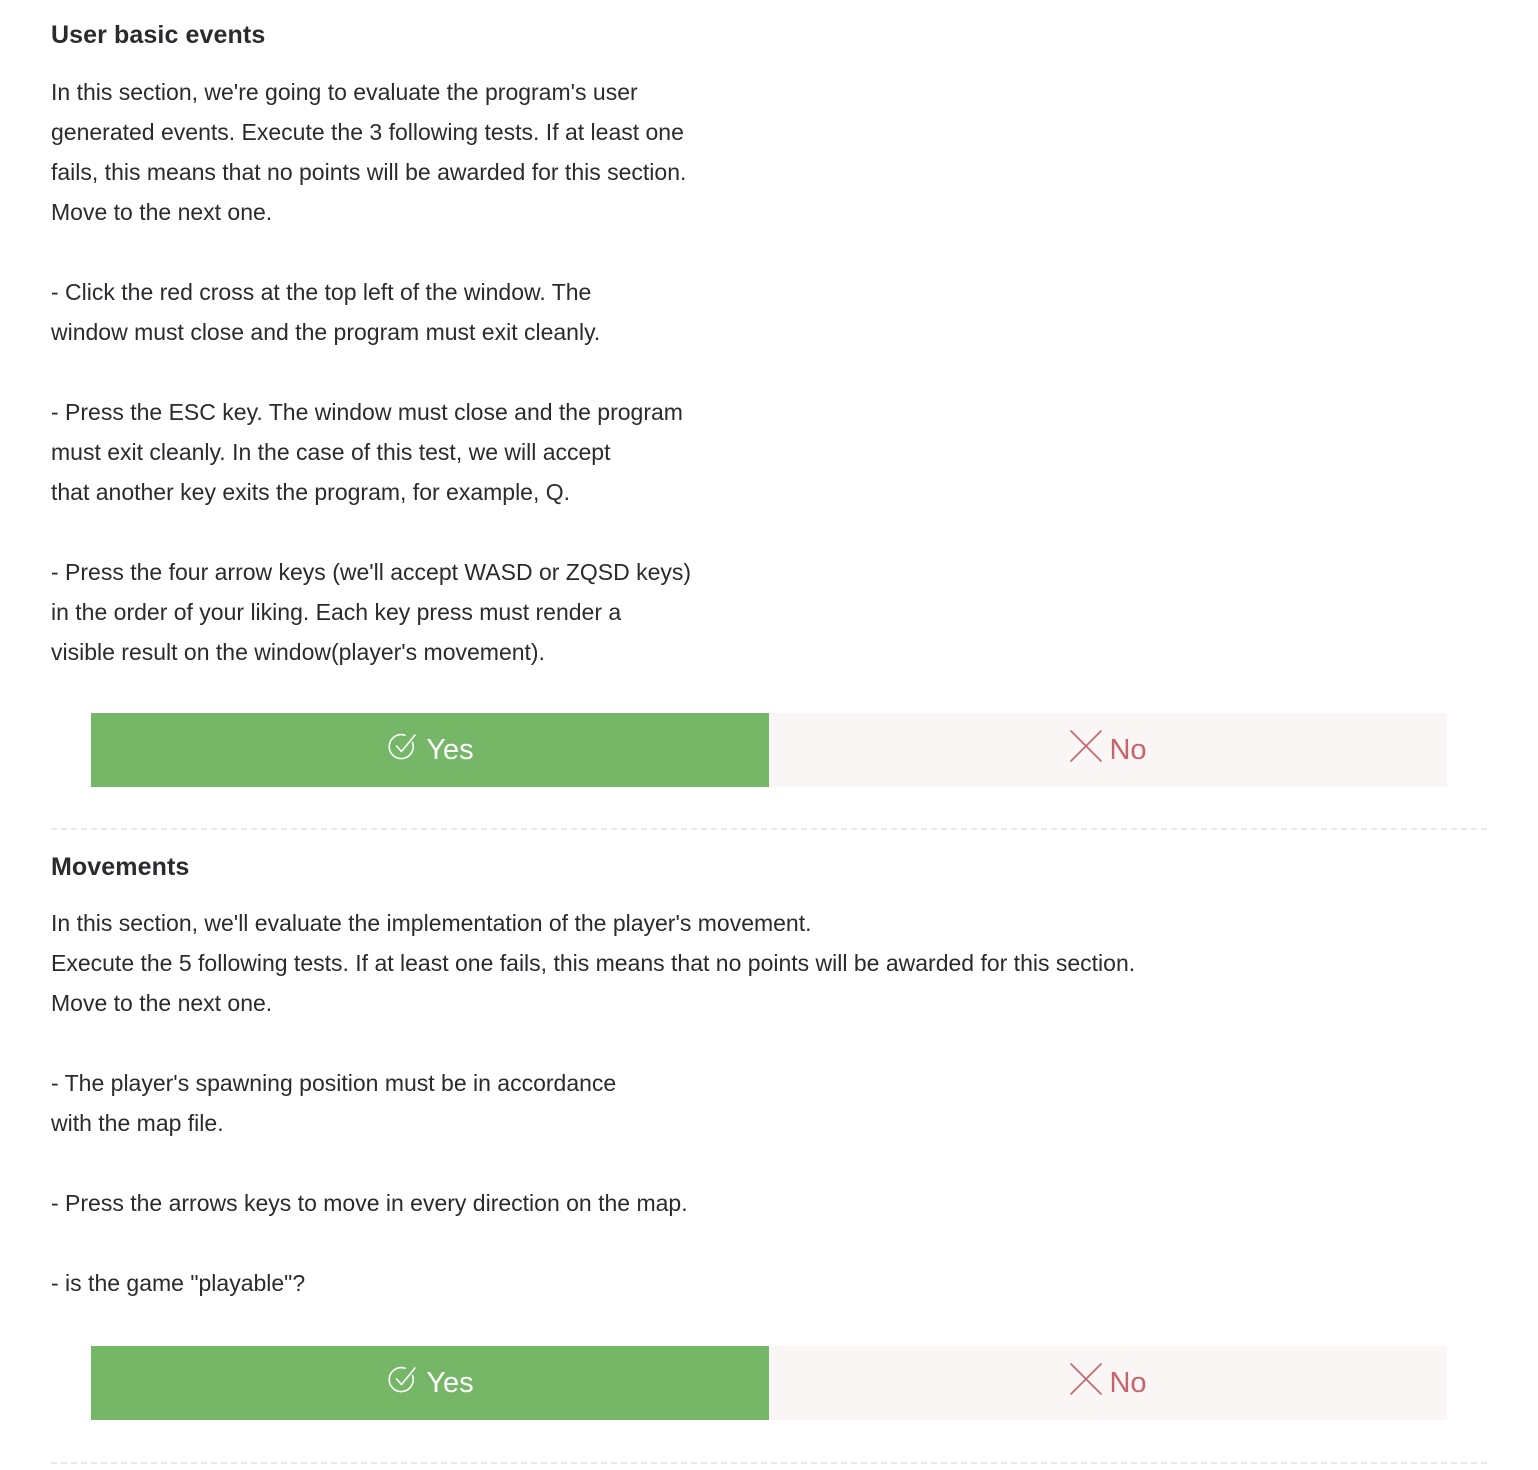  I want to click on section-title: Movements, so click(120, 867).